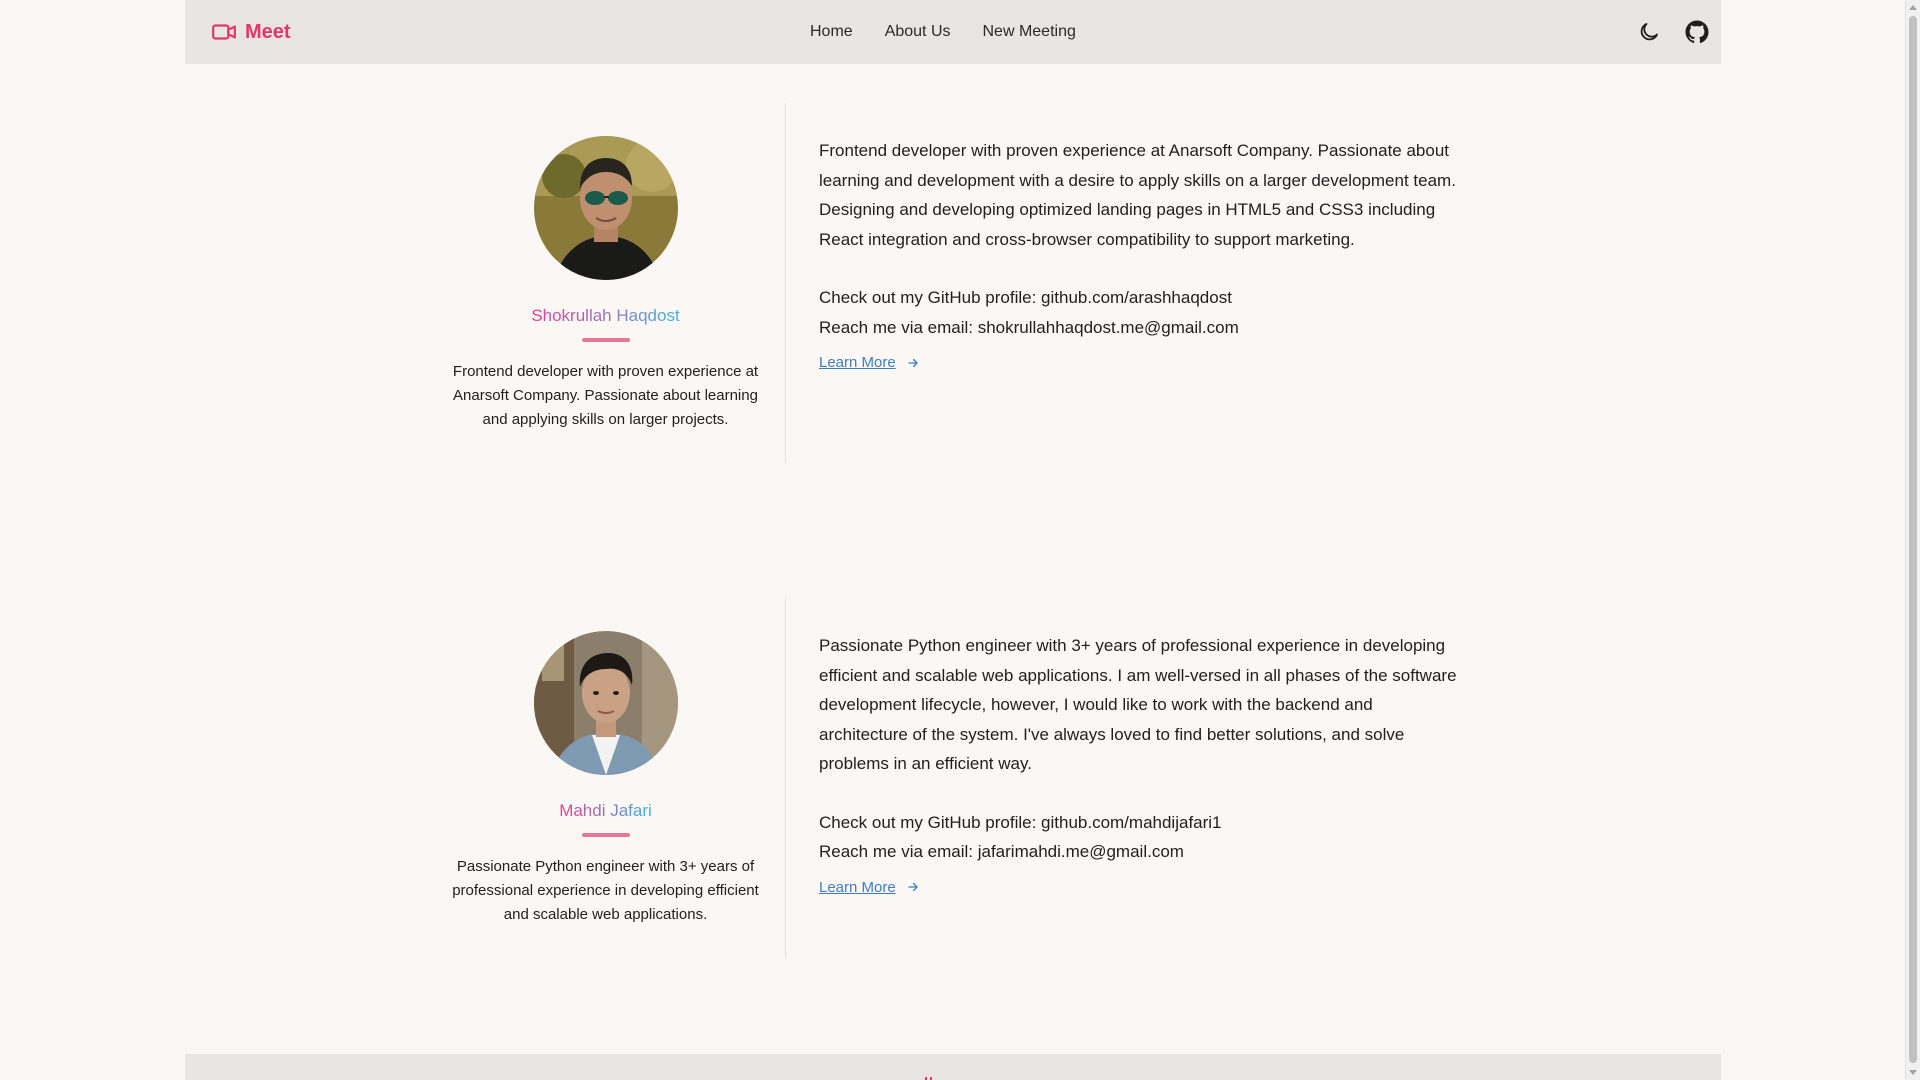 Image resolution: width=1920 pixels, height=1080 pixels. What do you see at coordinates (831, 32) in the screenshot?
I see `nav-home: Home` at bounding box center [831, 32].